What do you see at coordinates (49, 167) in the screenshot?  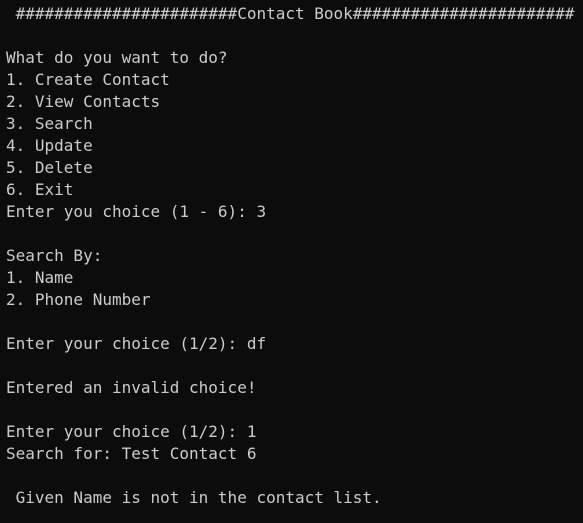 I see `menu-option-delete: 5. Delete` at bounding box center [49, 167].